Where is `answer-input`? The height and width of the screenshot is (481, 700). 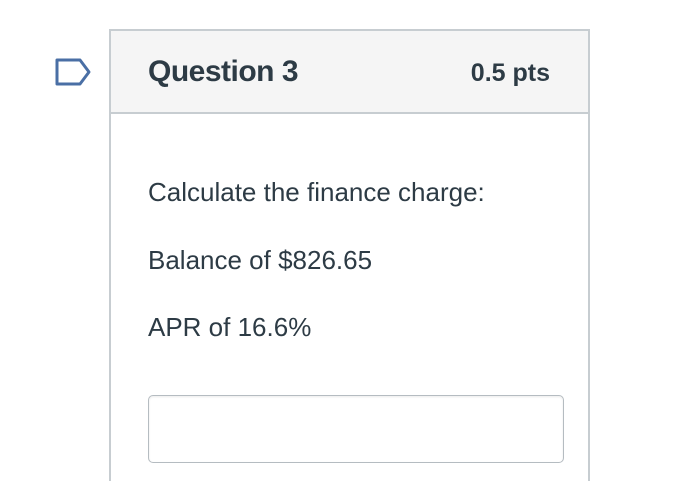 answer-input is located at coordinates (356, 429).